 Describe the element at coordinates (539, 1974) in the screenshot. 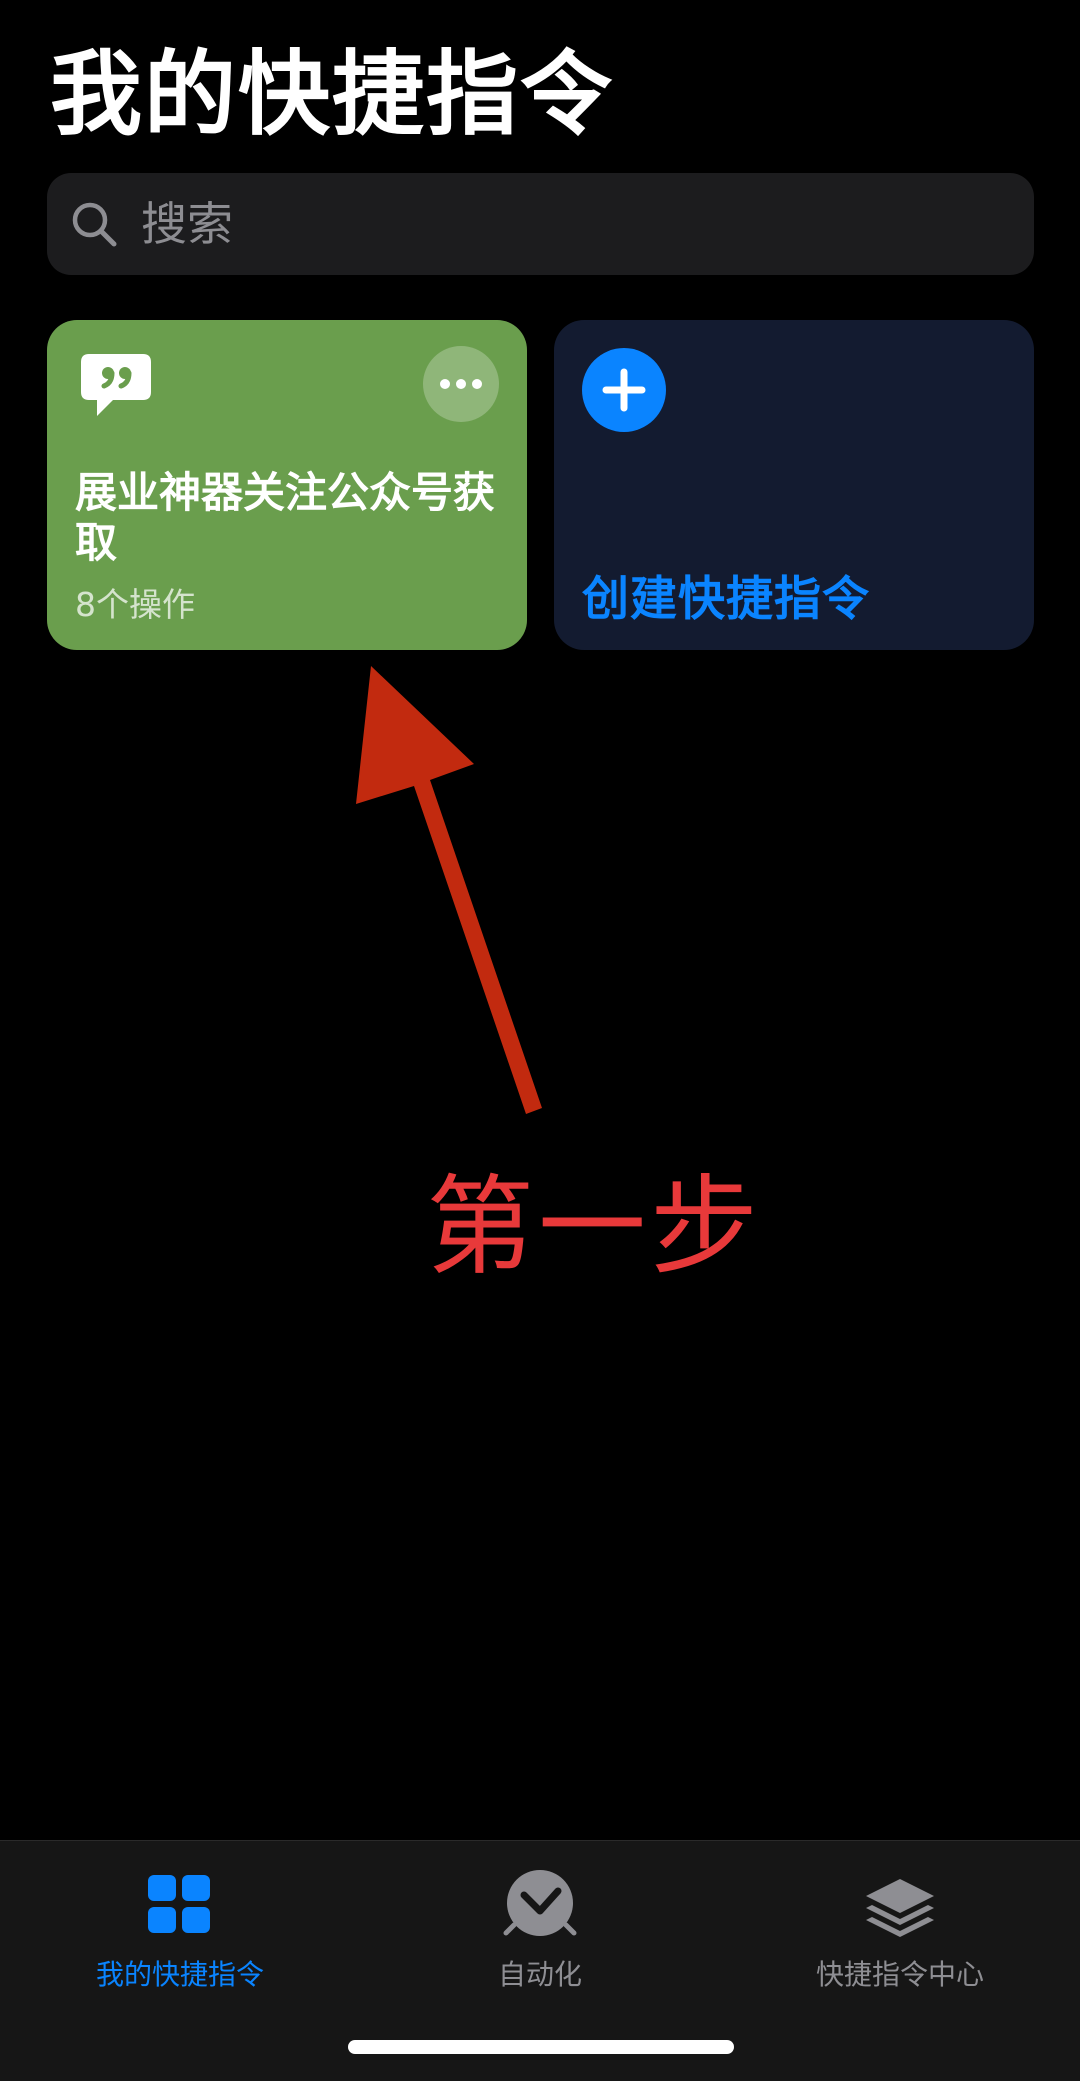

I see `tab-label: 自动化` at that location.